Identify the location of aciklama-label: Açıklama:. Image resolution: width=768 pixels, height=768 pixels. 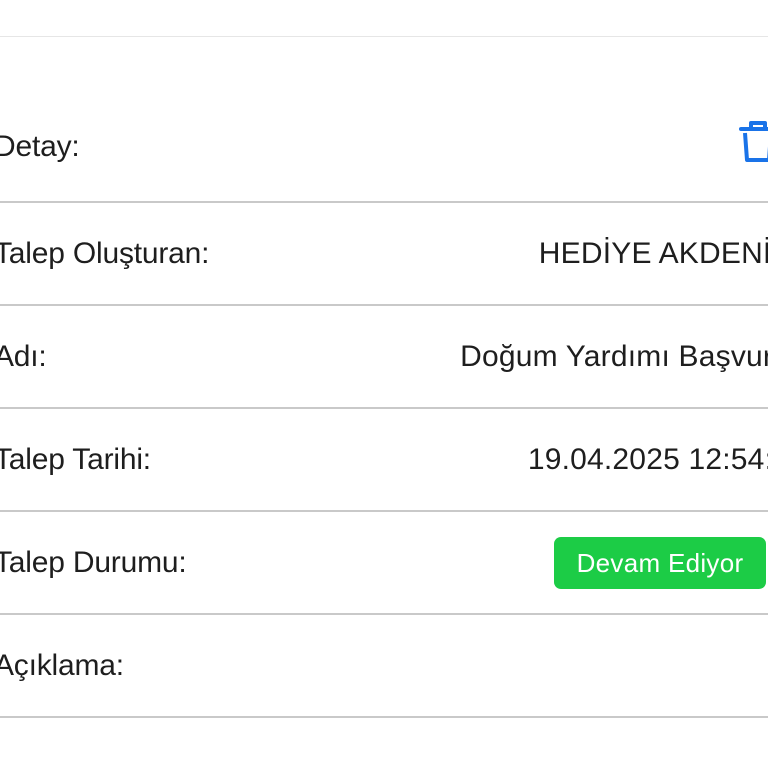
(62, 665).